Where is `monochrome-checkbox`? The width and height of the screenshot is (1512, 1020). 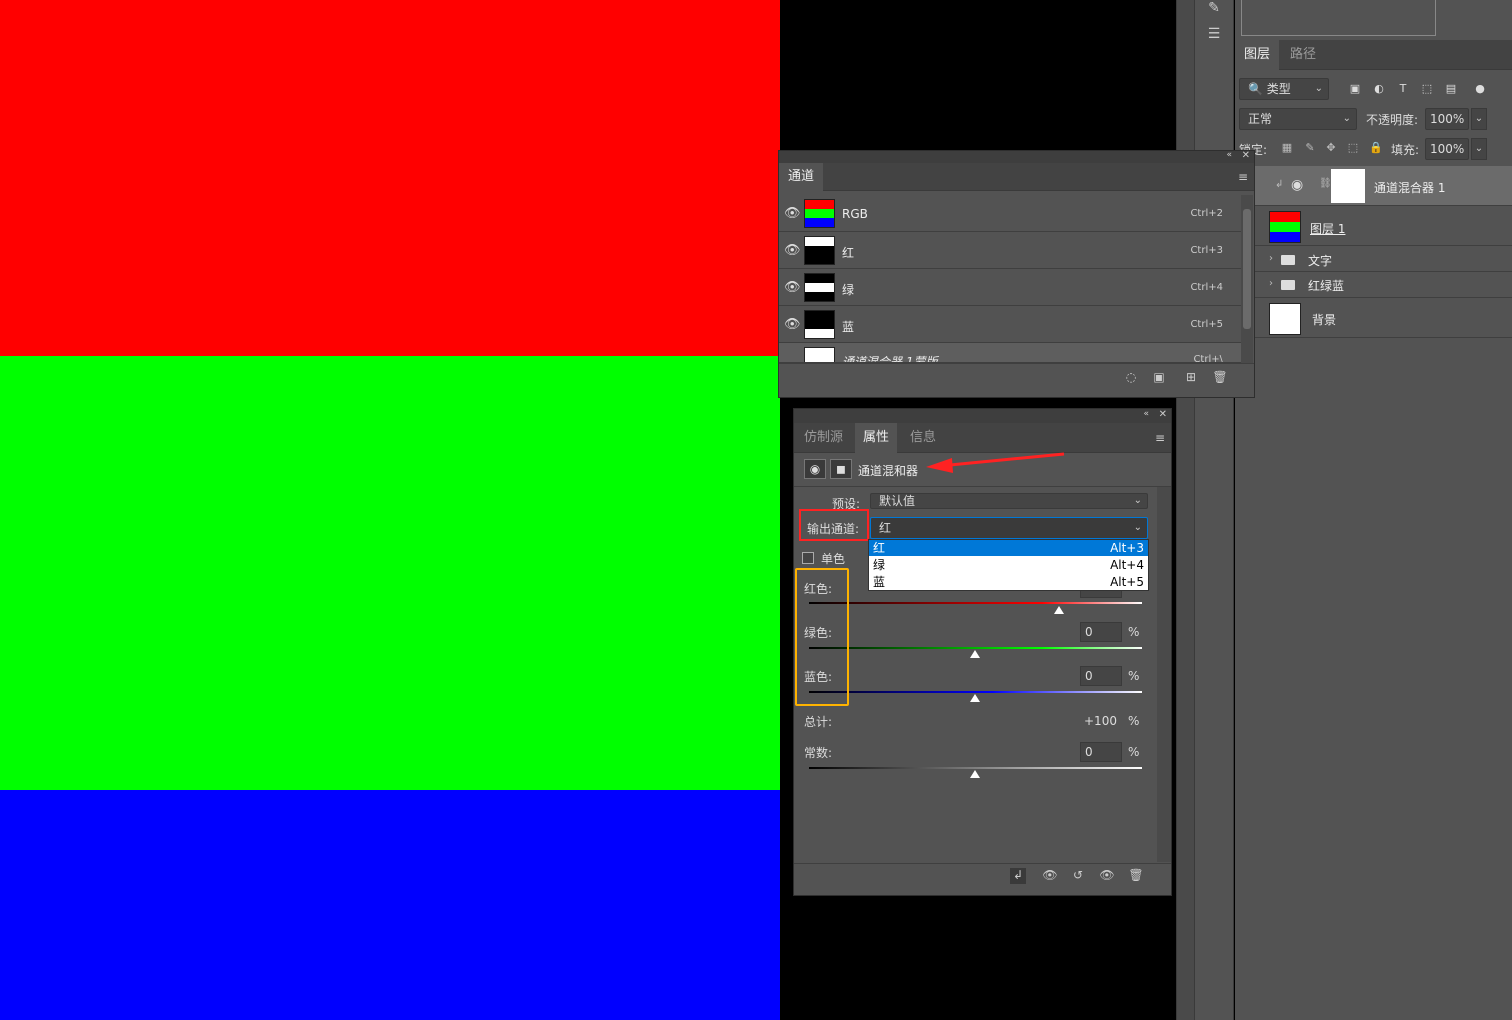
monochrome-checkbox is located at coordinates (808, 558).